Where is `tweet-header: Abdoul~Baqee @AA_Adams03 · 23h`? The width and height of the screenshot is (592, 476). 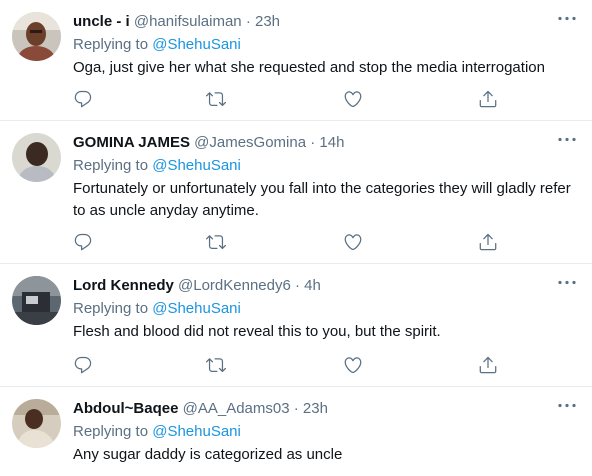 tweet-header: Abdoul~Baqee @AA_Adams03 · 23h is located at coordinates (325, 409).